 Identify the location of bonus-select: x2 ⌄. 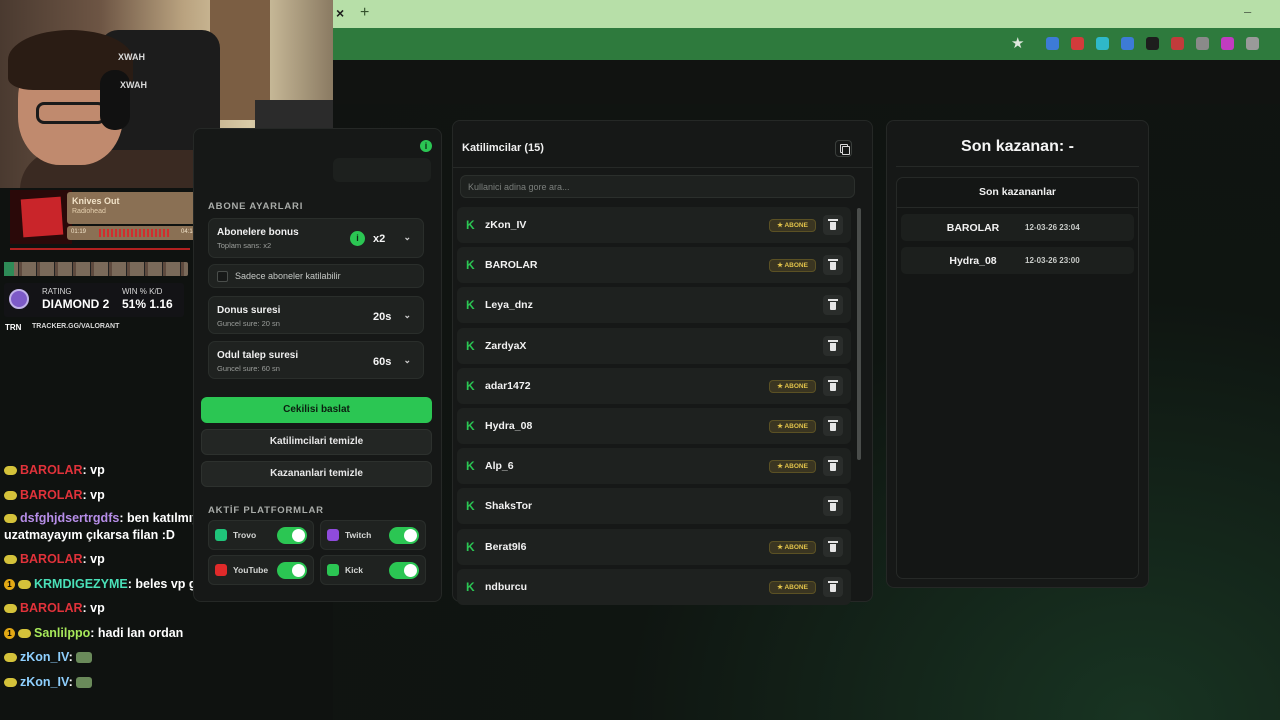
(392, 239).